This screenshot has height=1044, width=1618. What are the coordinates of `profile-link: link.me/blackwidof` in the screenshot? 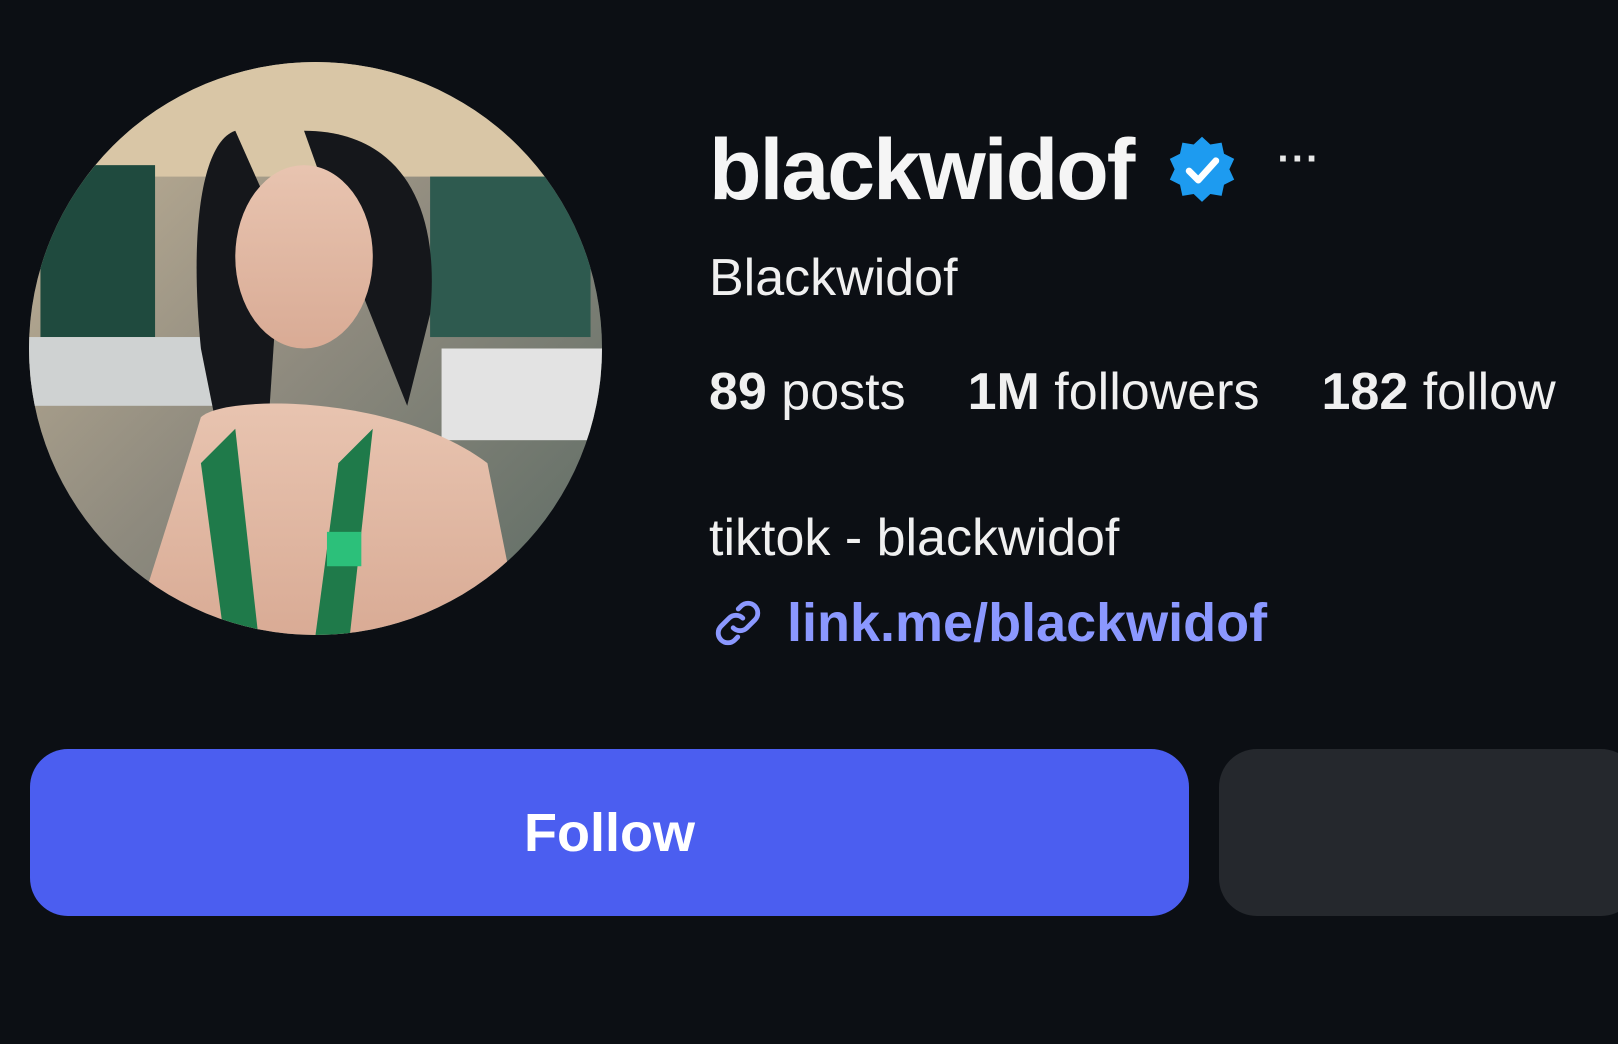 It's located at (988, 623).